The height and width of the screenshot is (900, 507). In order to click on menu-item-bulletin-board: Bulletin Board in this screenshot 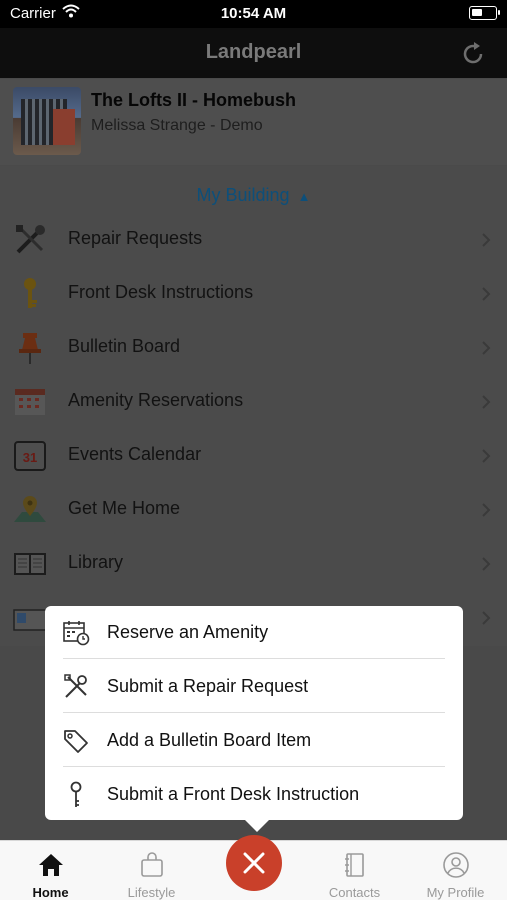, I will do `click(253, 349)`.